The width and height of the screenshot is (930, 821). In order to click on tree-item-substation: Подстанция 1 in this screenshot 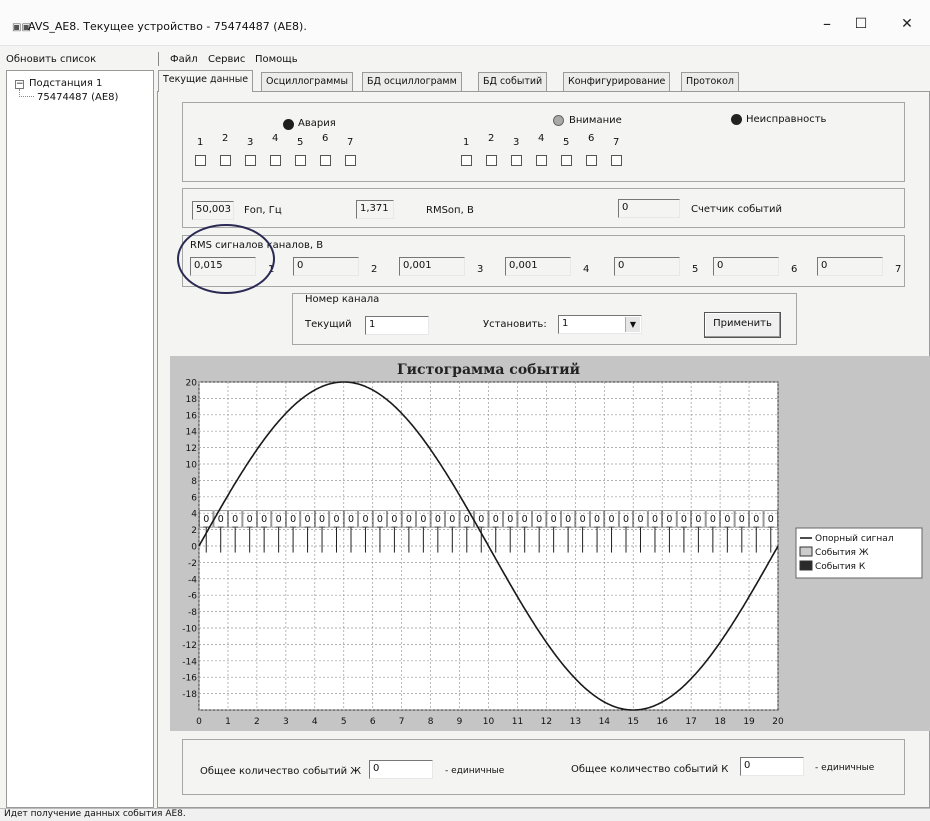, I will do `click(65, 83)`.